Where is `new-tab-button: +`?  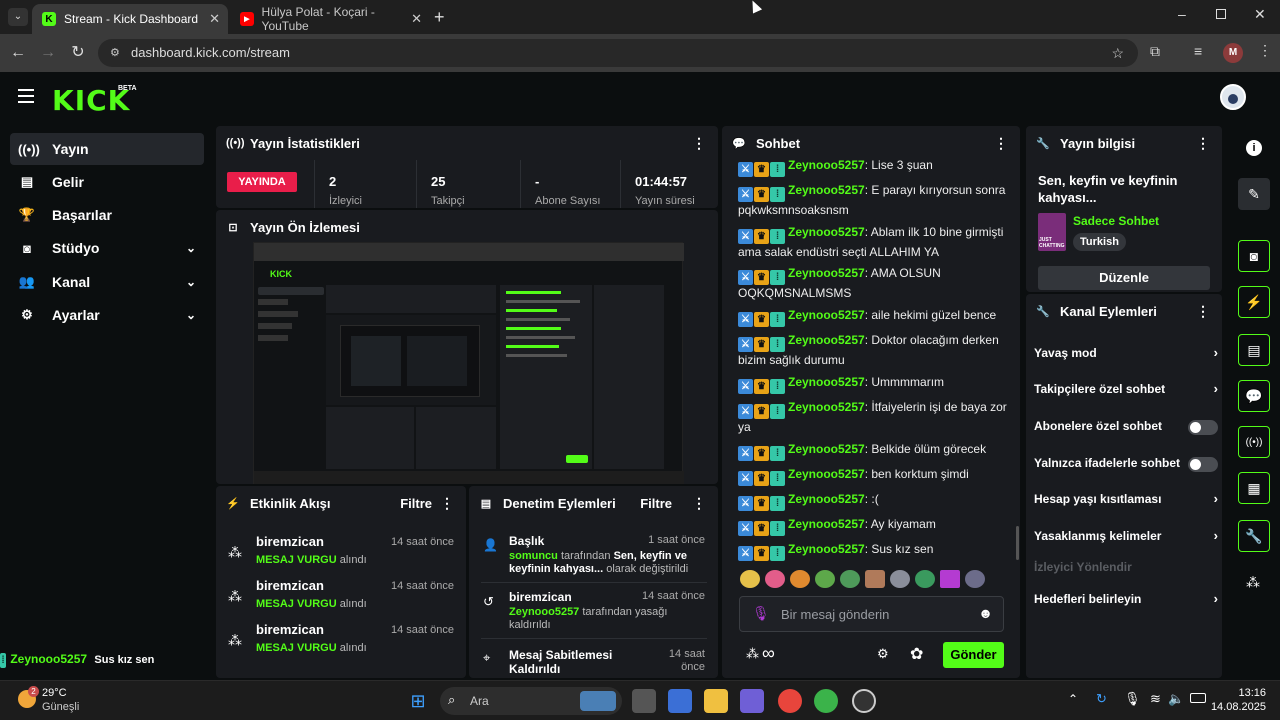 new-tab-button: + is located at coordinates (439, 17).